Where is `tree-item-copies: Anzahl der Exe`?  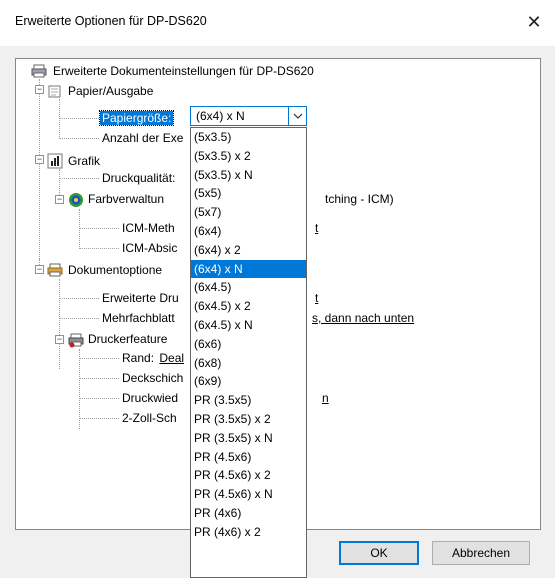
tree-item-copies: Anzahl der Exe is located at coordinates (142, 138).